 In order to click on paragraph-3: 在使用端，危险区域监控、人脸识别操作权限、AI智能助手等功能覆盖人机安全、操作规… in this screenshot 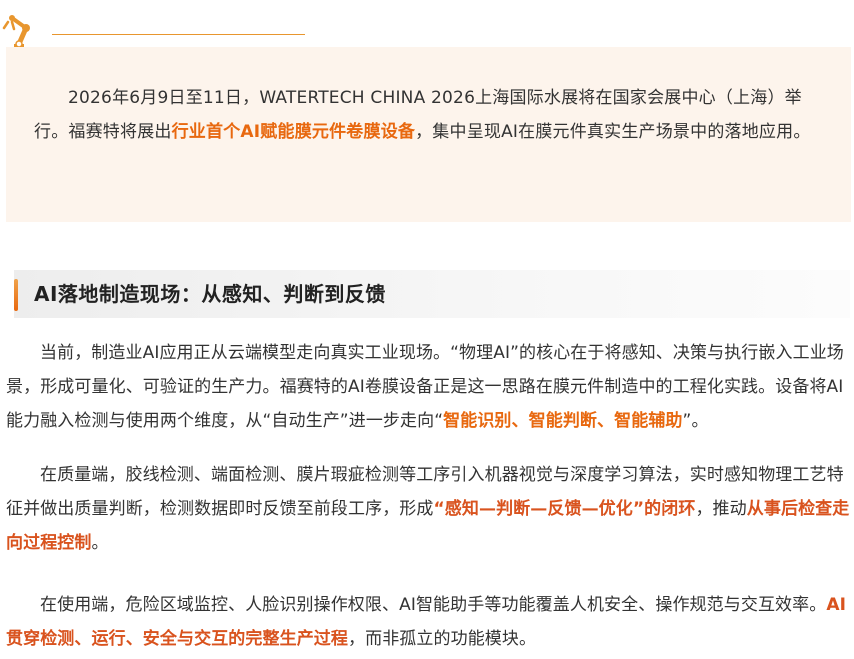, I will do `click(429, 622)`.